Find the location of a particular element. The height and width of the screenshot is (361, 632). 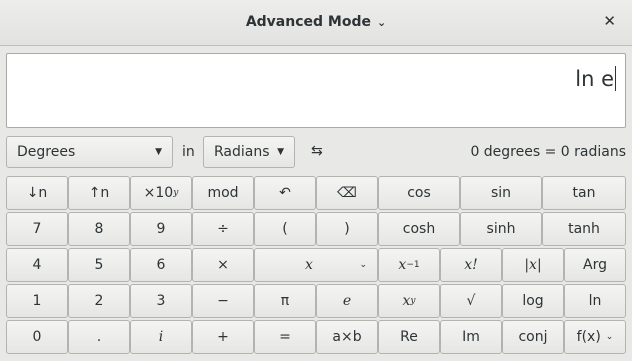

cosh-button: cosh is located at coordinates (419, 229).